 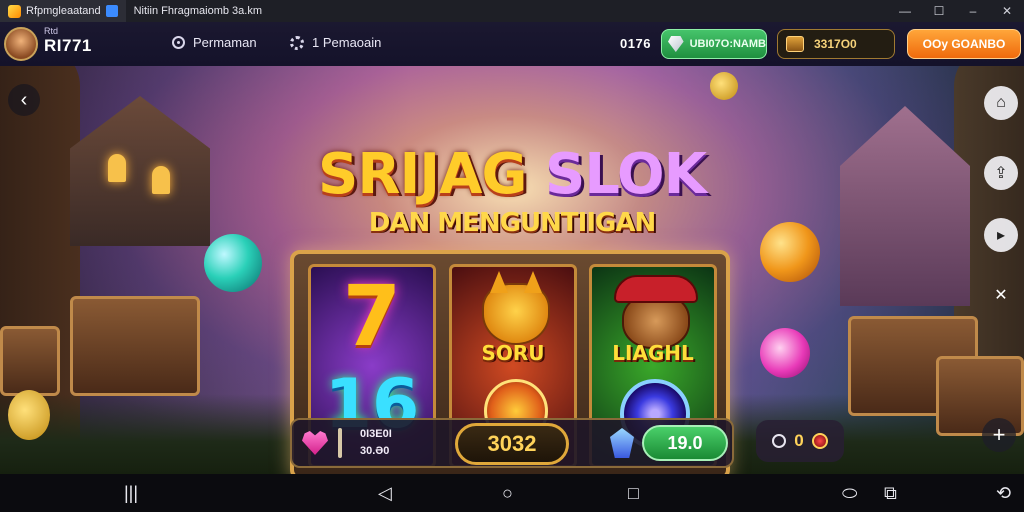 What do you see at coordinates (999, 435) in the screenshot?
I see `add-button: +` at bounding box center [999, 435].